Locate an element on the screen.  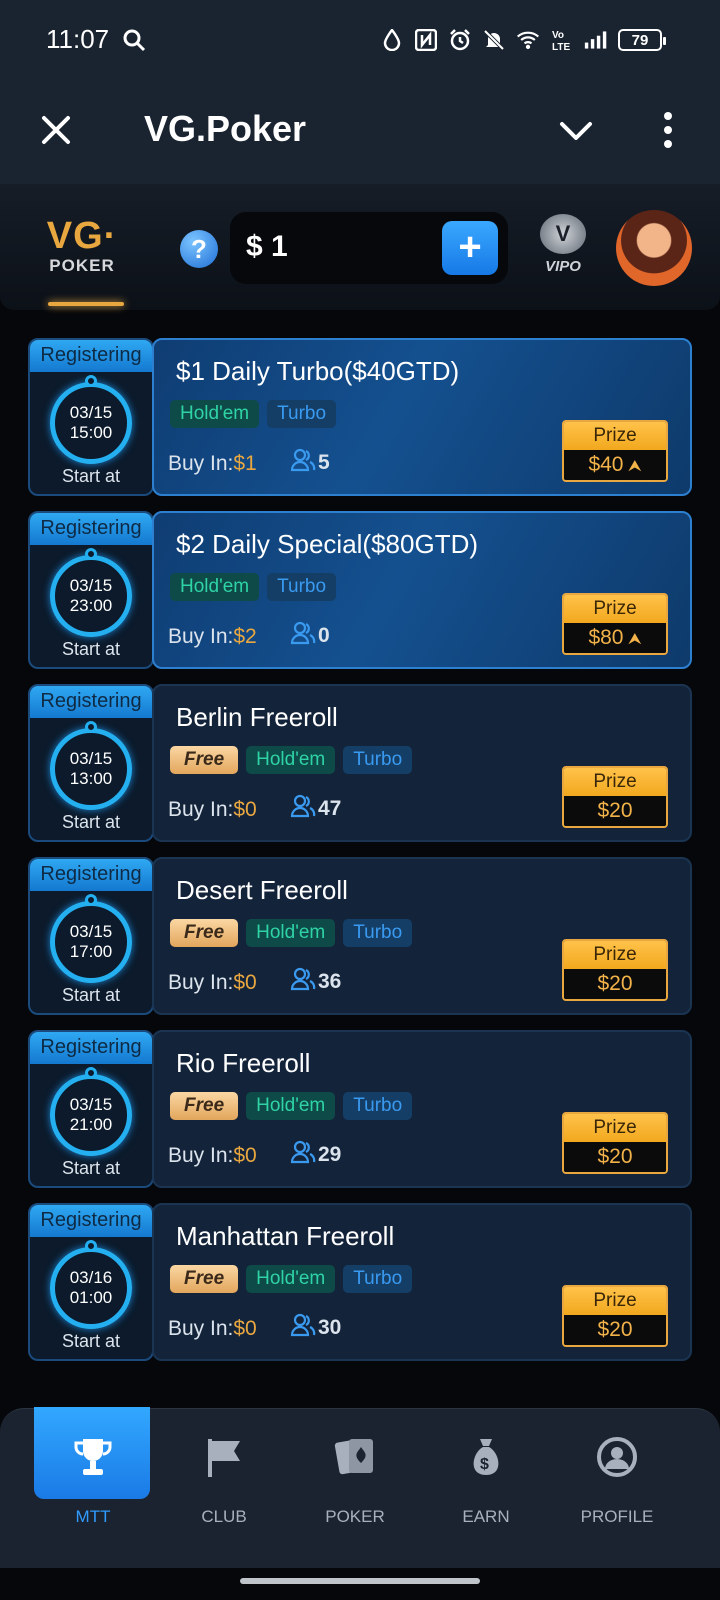
prize-box: Prize $20 is located at coordinates (615, 1143).